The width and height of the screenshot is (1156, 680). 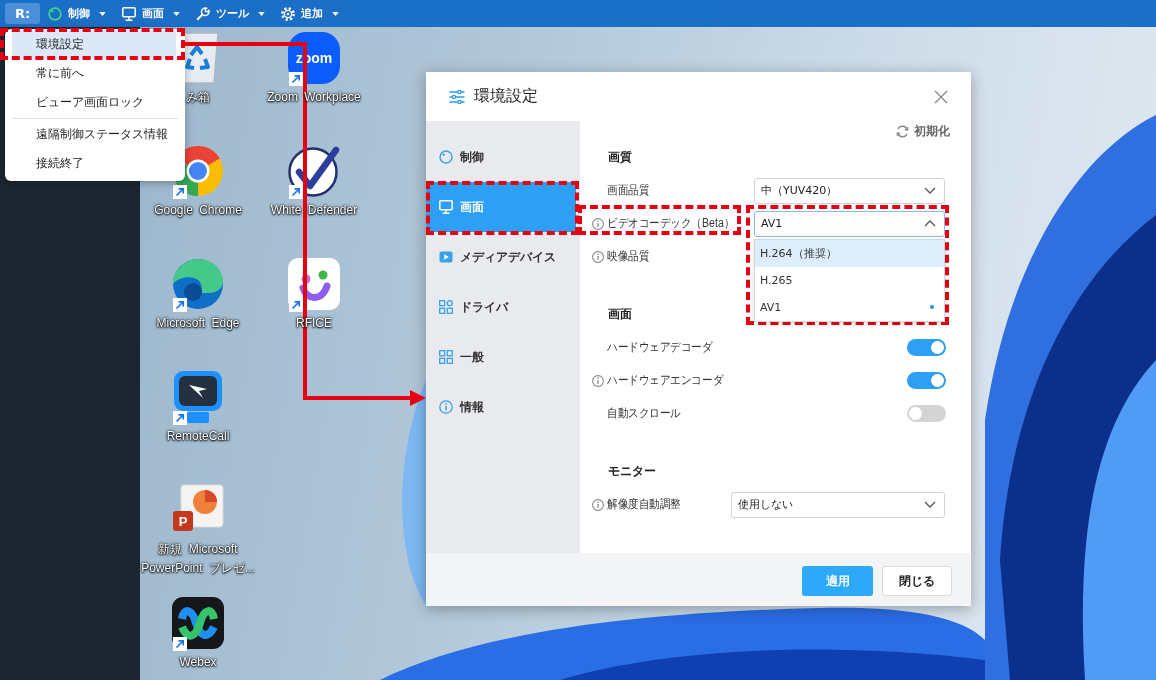 I want to click on reset-button: 初期化, so click(x=923, y=131).